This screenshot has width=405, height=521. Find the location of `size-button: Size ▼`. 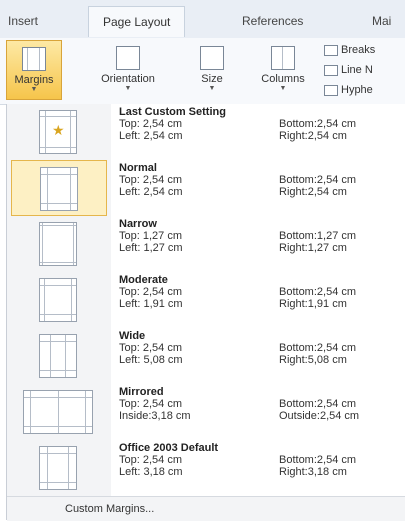

size-button: Size ▼ is located at coordinates (212, 70).